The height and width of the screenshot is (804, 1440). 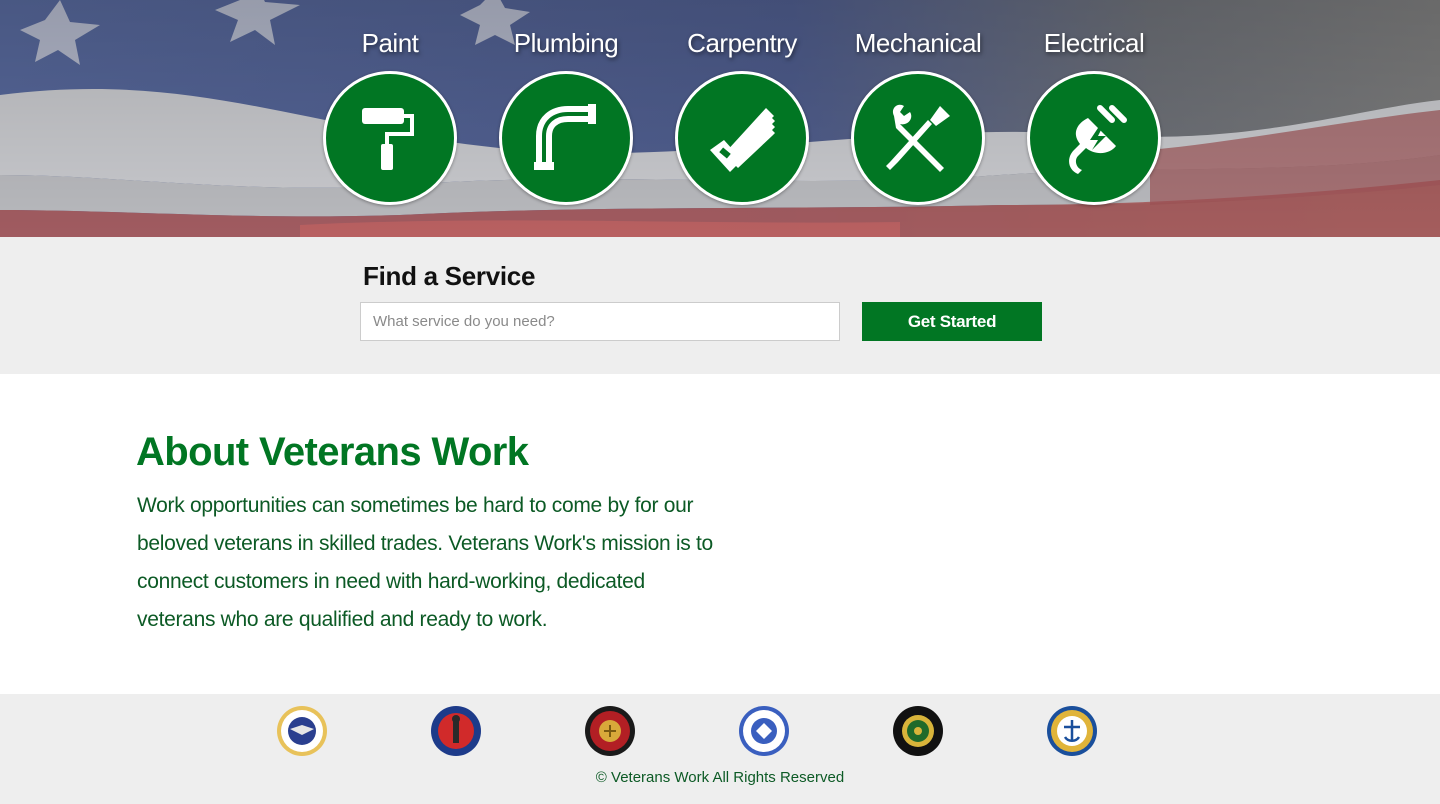 What do you see at coordinates (1072, 731) in the screenshot?
I see `coast-guard-seal-icon` at bounding box center [1072, 731].